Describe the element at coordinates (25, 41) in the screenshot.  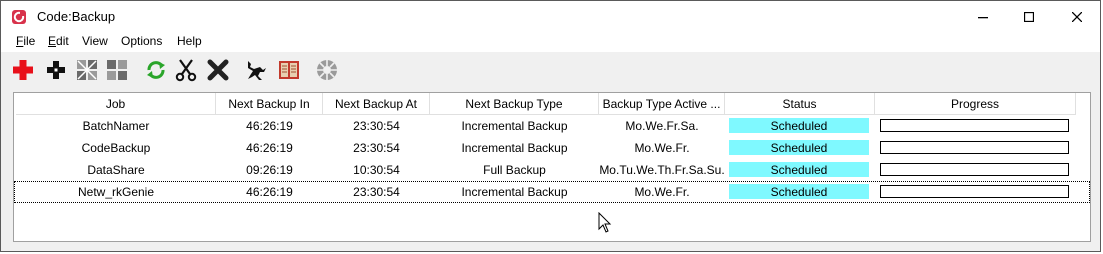
I see `menu-file: File` at that location.